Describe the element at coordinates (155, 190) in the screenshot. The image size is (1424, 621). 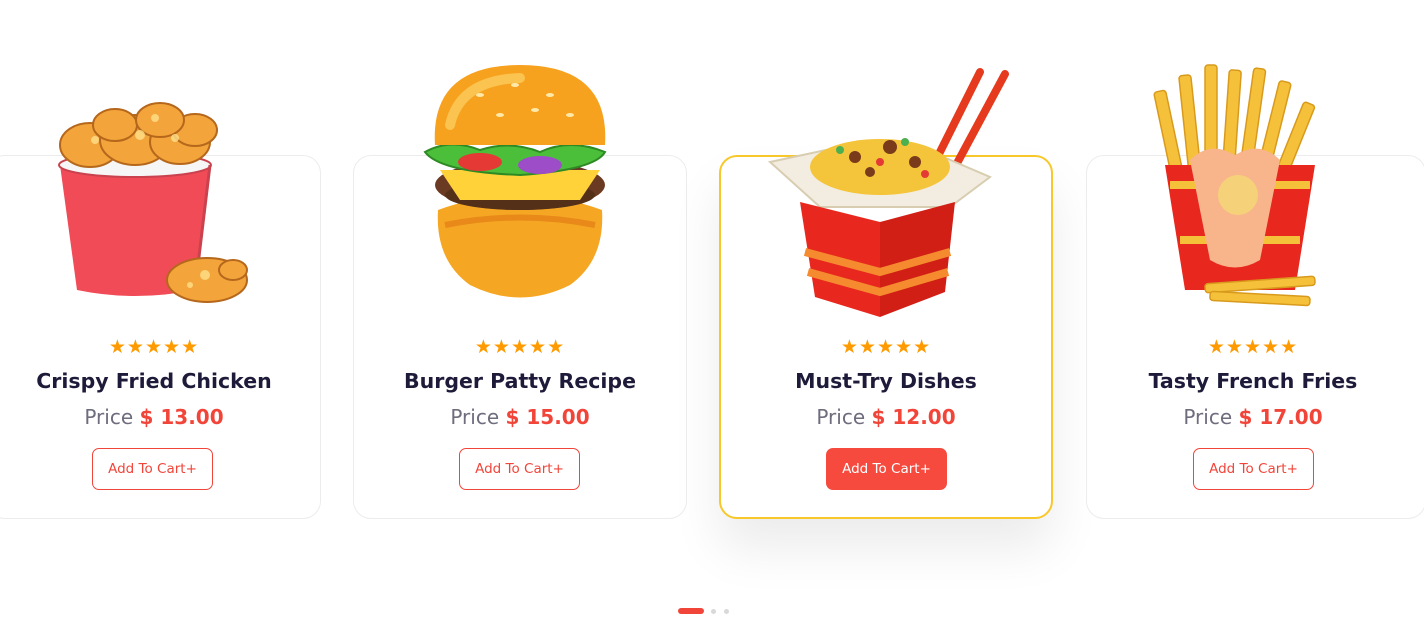
I see `fried-chicken-image` at that location.